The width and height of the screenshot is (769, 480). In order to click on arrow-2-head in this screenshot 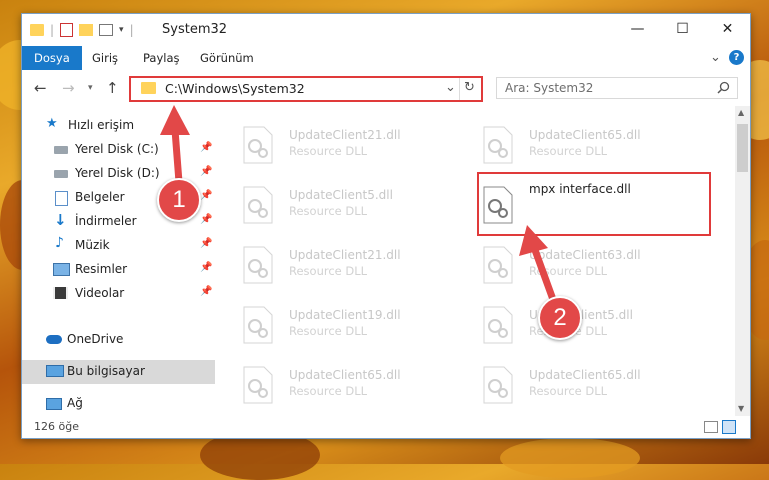, I will do `click(533, 240)`.